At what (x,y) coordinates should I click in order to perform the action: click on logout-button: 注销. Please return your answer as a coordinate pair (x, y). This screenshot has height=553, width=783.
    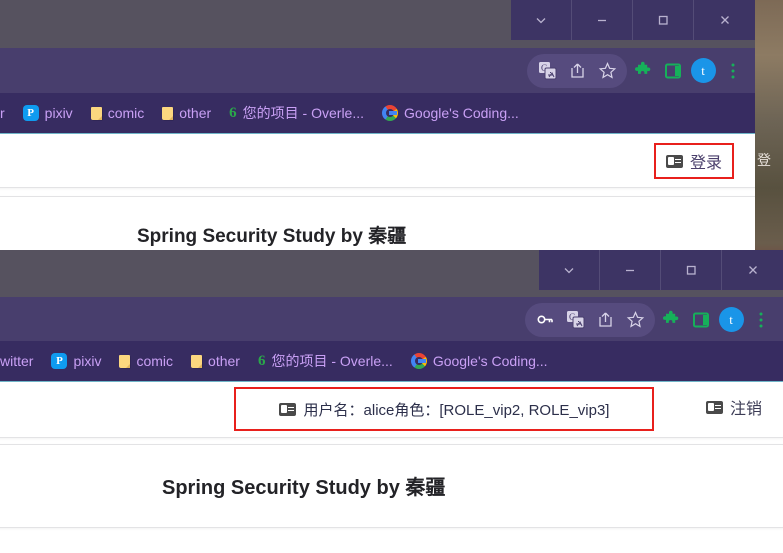
    Looking at the image, I should click on (733, 407).